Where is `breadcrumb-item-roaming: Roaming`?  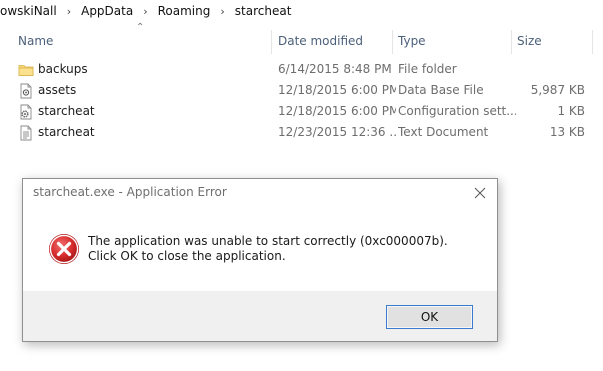 breadcrumb-item-roaming: Roaming is located at coordinates (184, 11).